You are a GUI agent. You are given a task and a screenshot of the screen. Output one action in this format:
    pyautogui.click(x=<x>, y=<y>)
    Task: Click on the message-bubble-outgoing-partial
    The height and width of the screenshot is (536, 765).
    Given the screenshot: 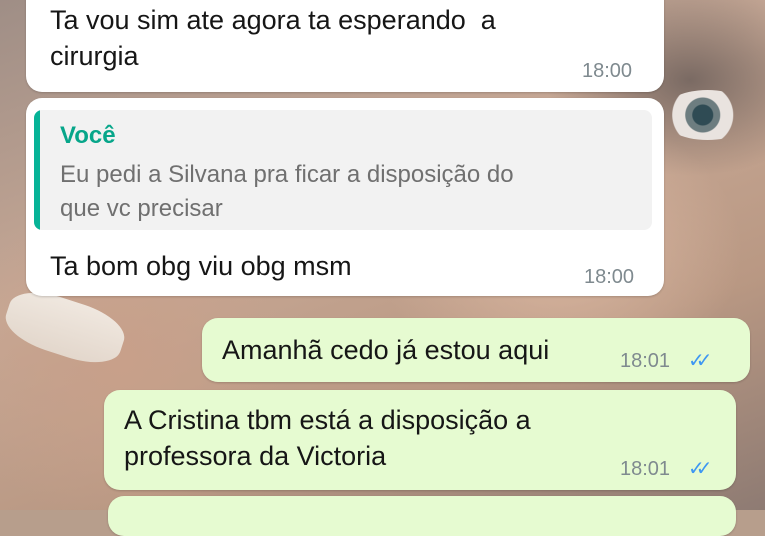 What is the action you would take?
    pyautogui.click(x=422, y=516)
    